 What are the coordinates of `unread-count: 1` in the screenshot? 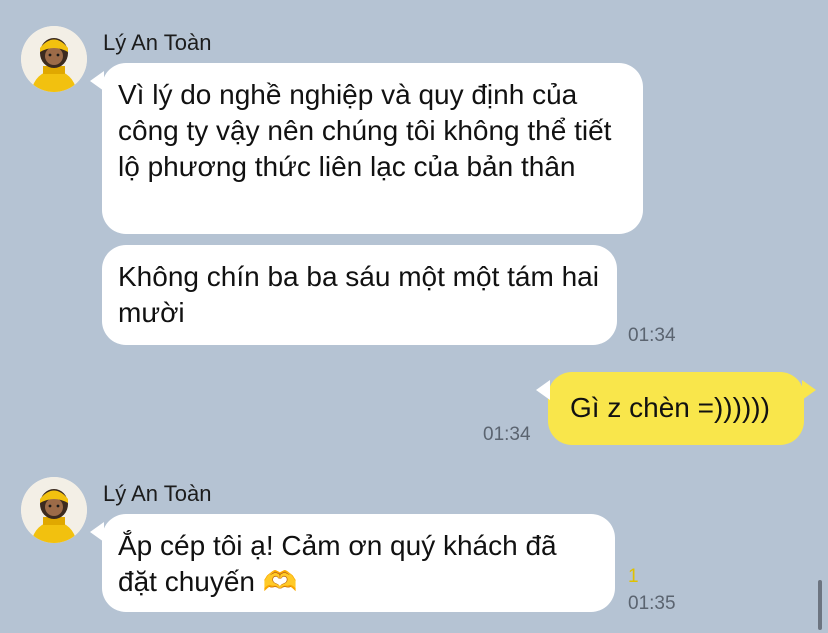 It's located at (633, 576).